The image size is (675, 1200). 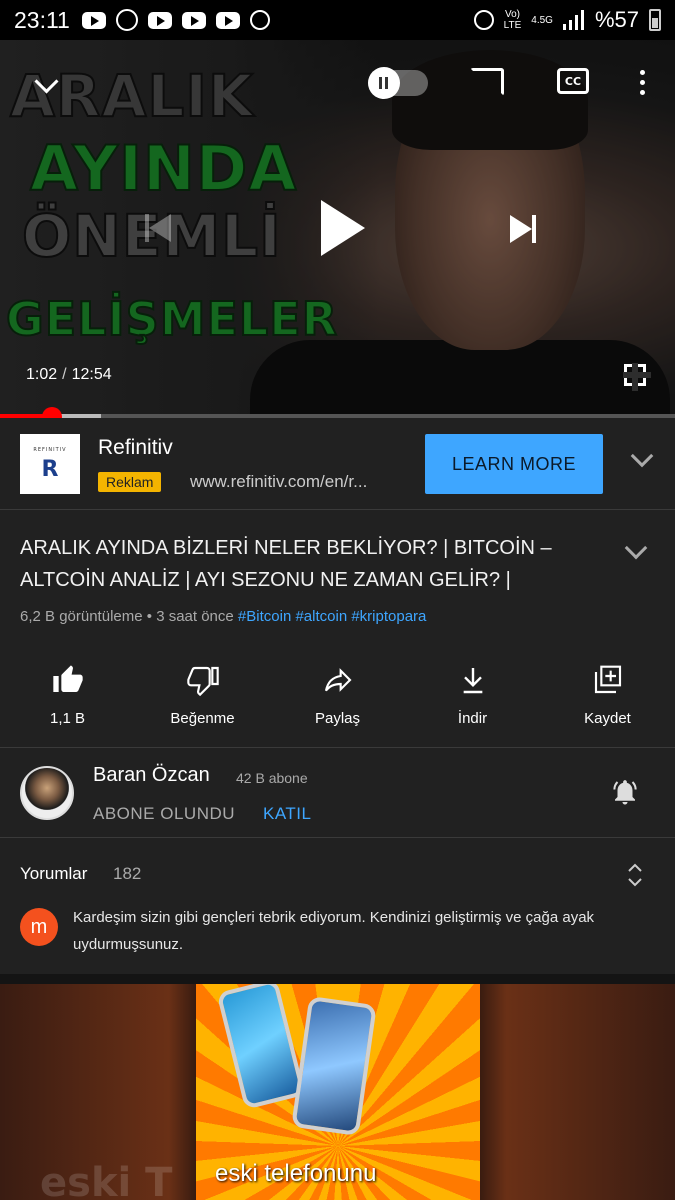 What do you see at coordinates (50, 464) in the screenshot?
I see `advertiser-logo: REFINITIV R` at bounding box center [50, 464].